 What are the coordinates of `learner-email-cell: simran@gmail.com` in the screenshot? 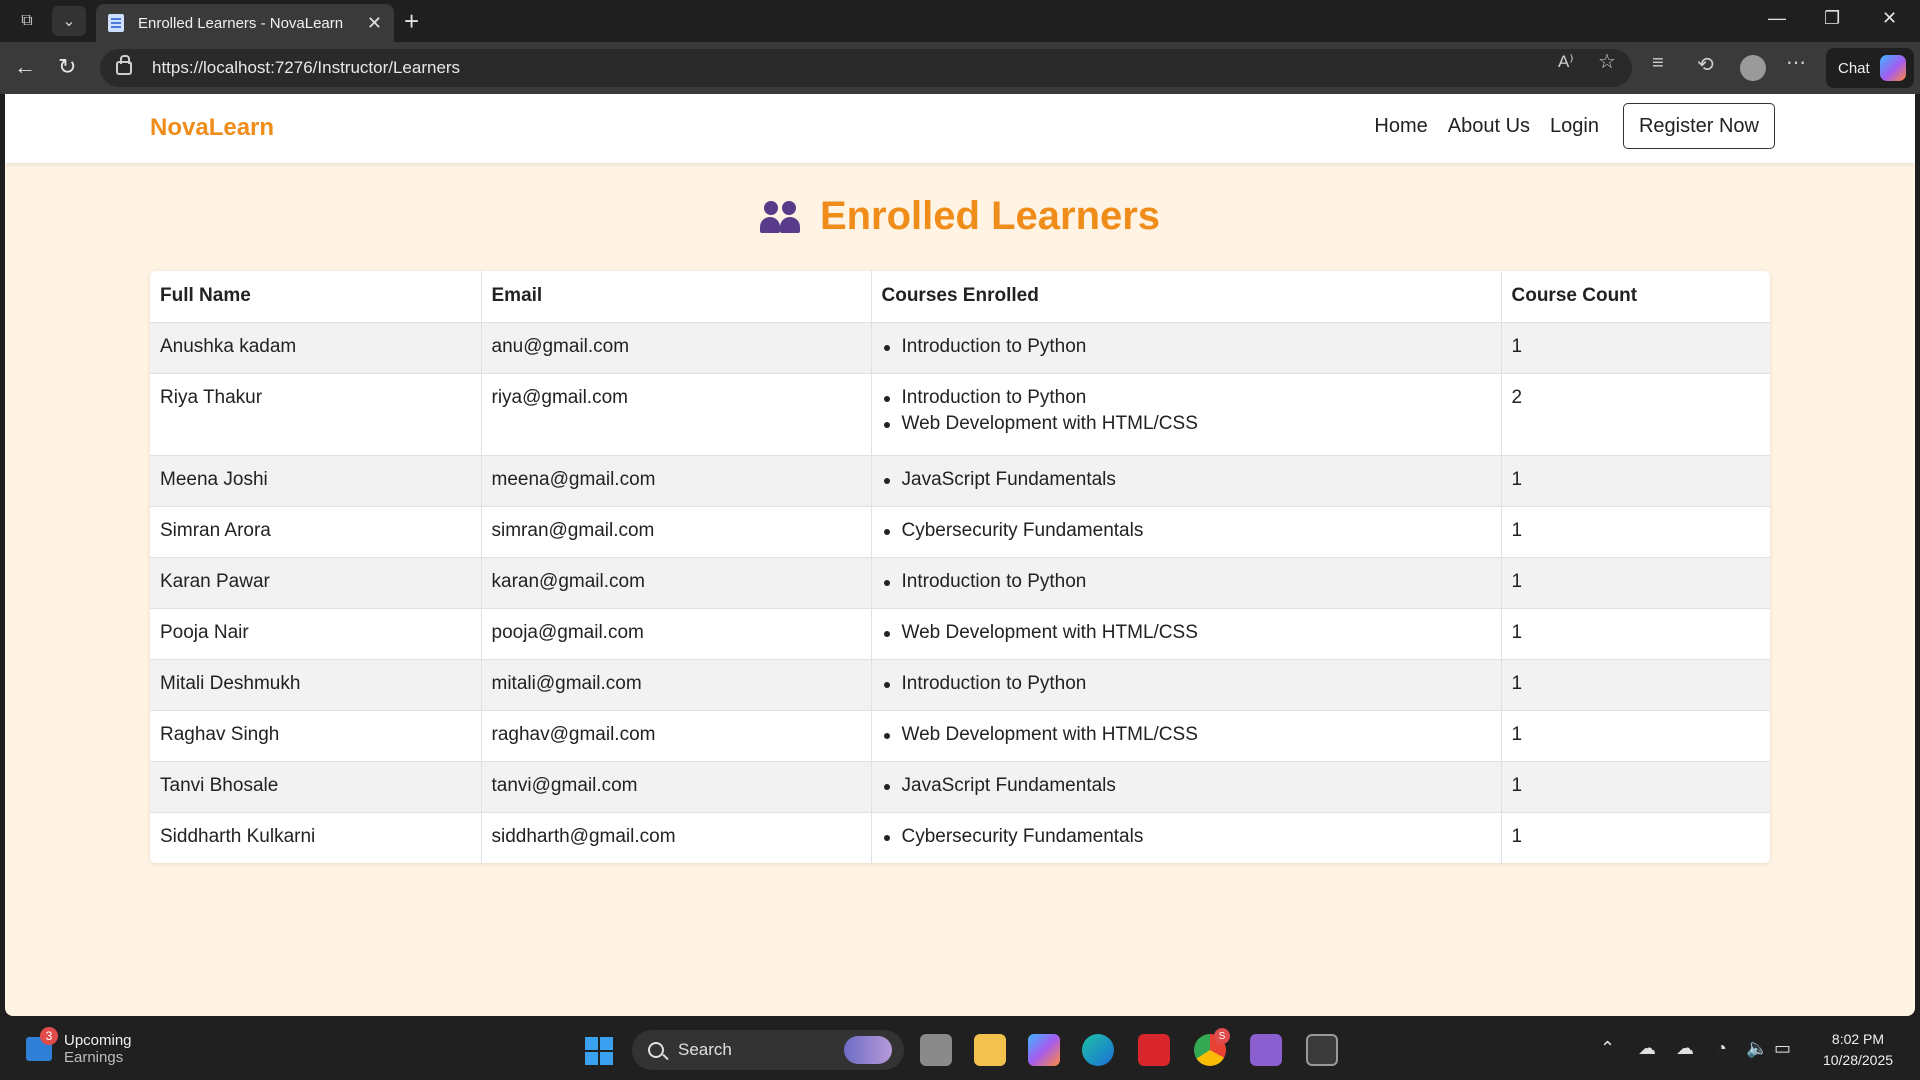 It's located at (675, 531).